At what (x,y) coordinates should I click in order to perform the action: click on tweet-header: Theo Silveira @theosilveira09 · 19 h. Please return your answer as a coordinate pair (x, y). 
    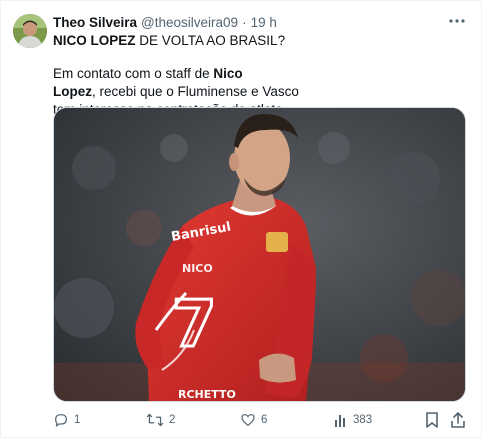
    Looking at the image, I should click on (165, 22).